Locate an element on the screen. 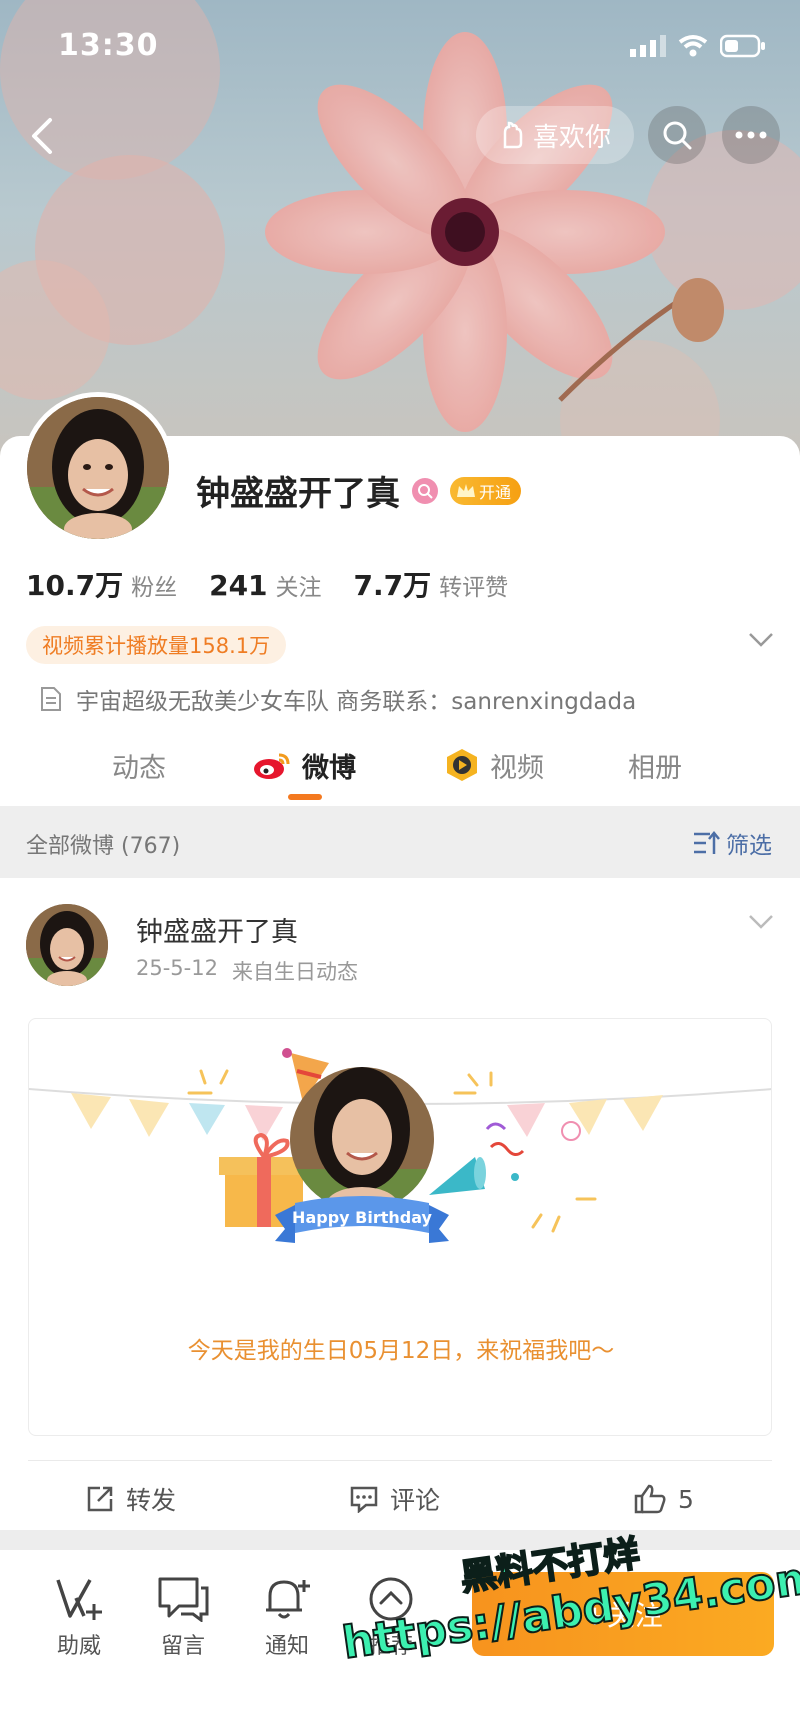  bottom-action-bar: 助威 留言 通知 推荐 +关注 is located at coordinates (400, 1641).